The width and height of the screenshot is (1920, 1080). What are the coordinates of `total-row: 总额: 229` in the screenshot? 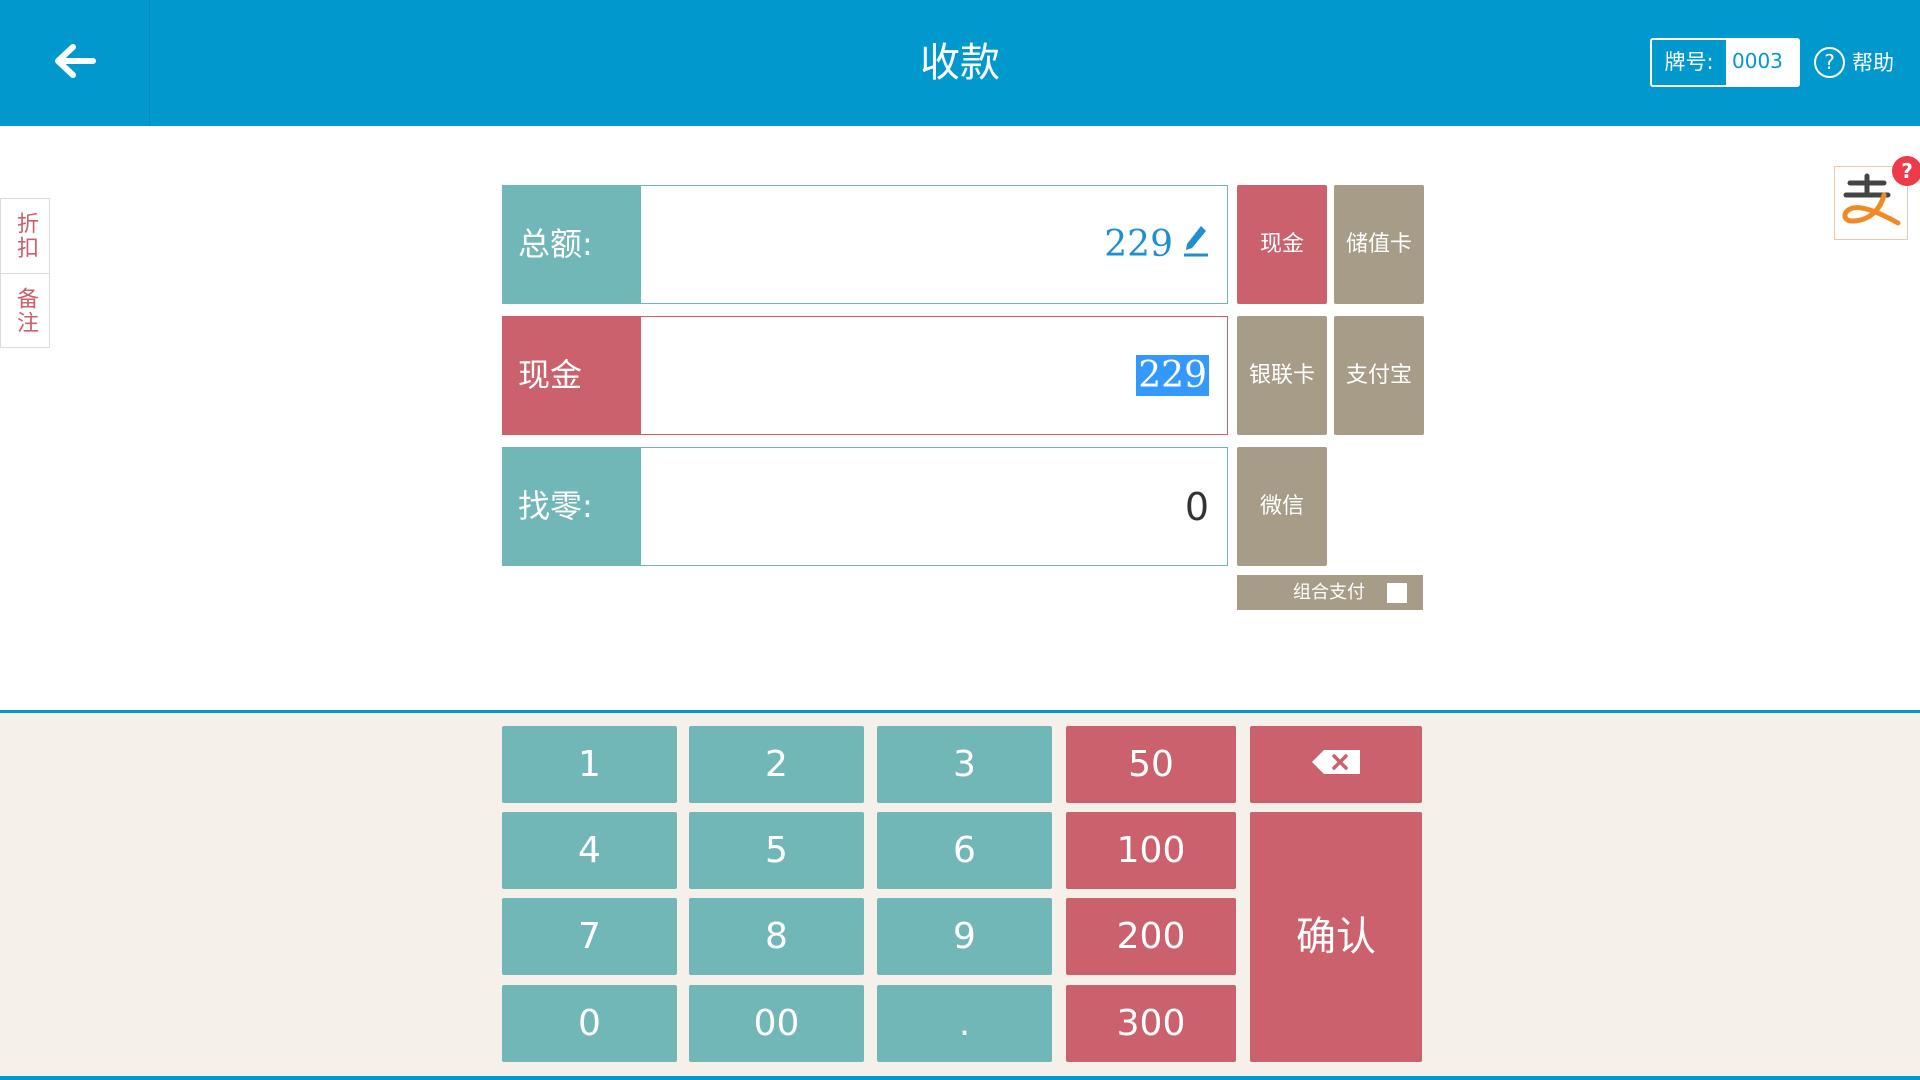 It's located at (865, 244).